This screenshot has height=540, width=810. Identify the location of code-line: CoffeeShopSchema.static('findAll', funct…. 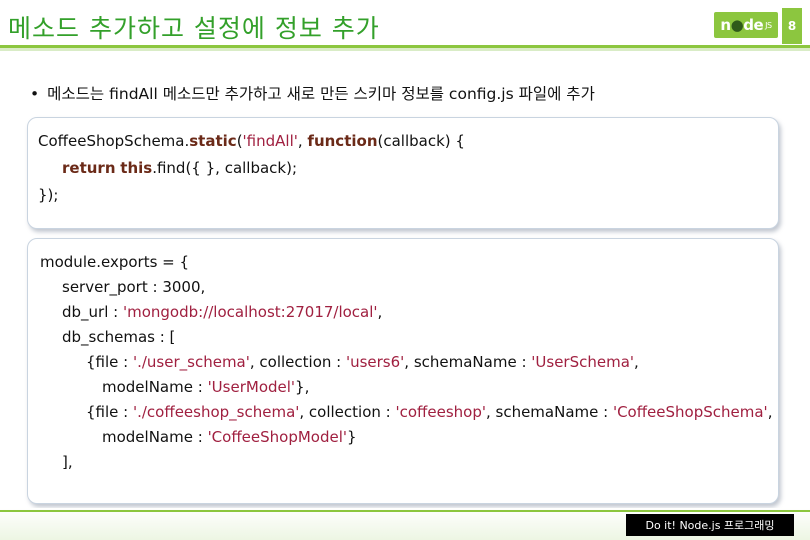
(251, 141).